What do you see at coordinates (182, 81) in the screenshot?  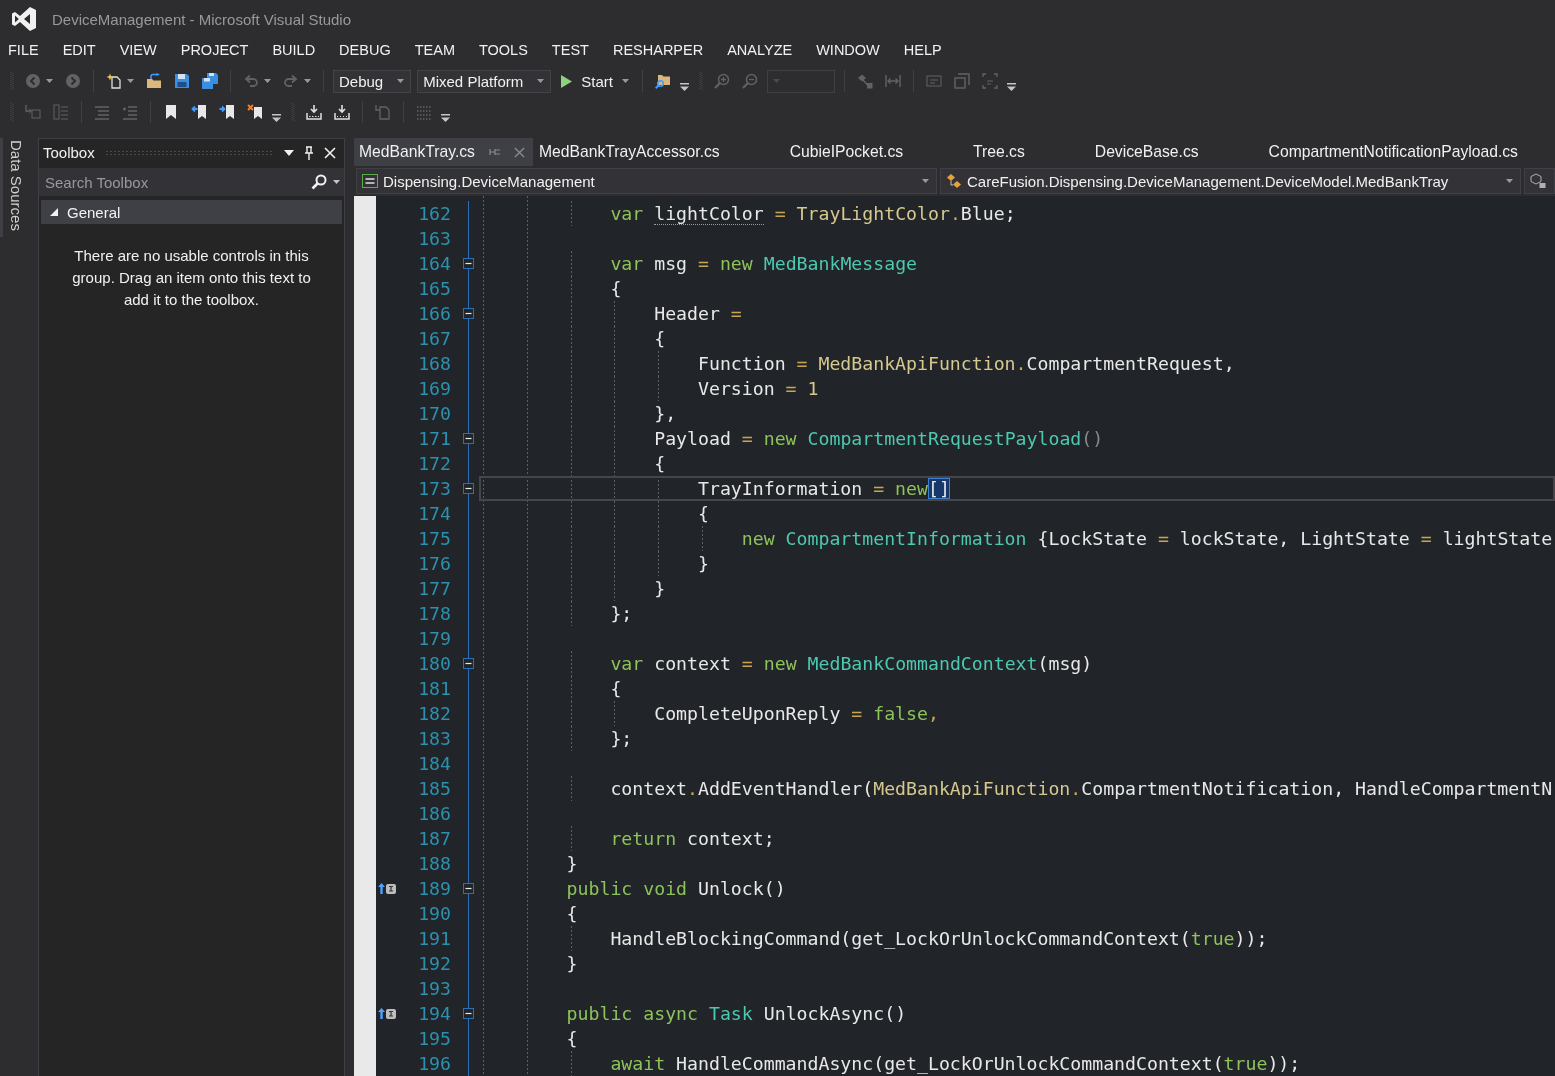 I see `save-icon` at bounding box center [182, 81].